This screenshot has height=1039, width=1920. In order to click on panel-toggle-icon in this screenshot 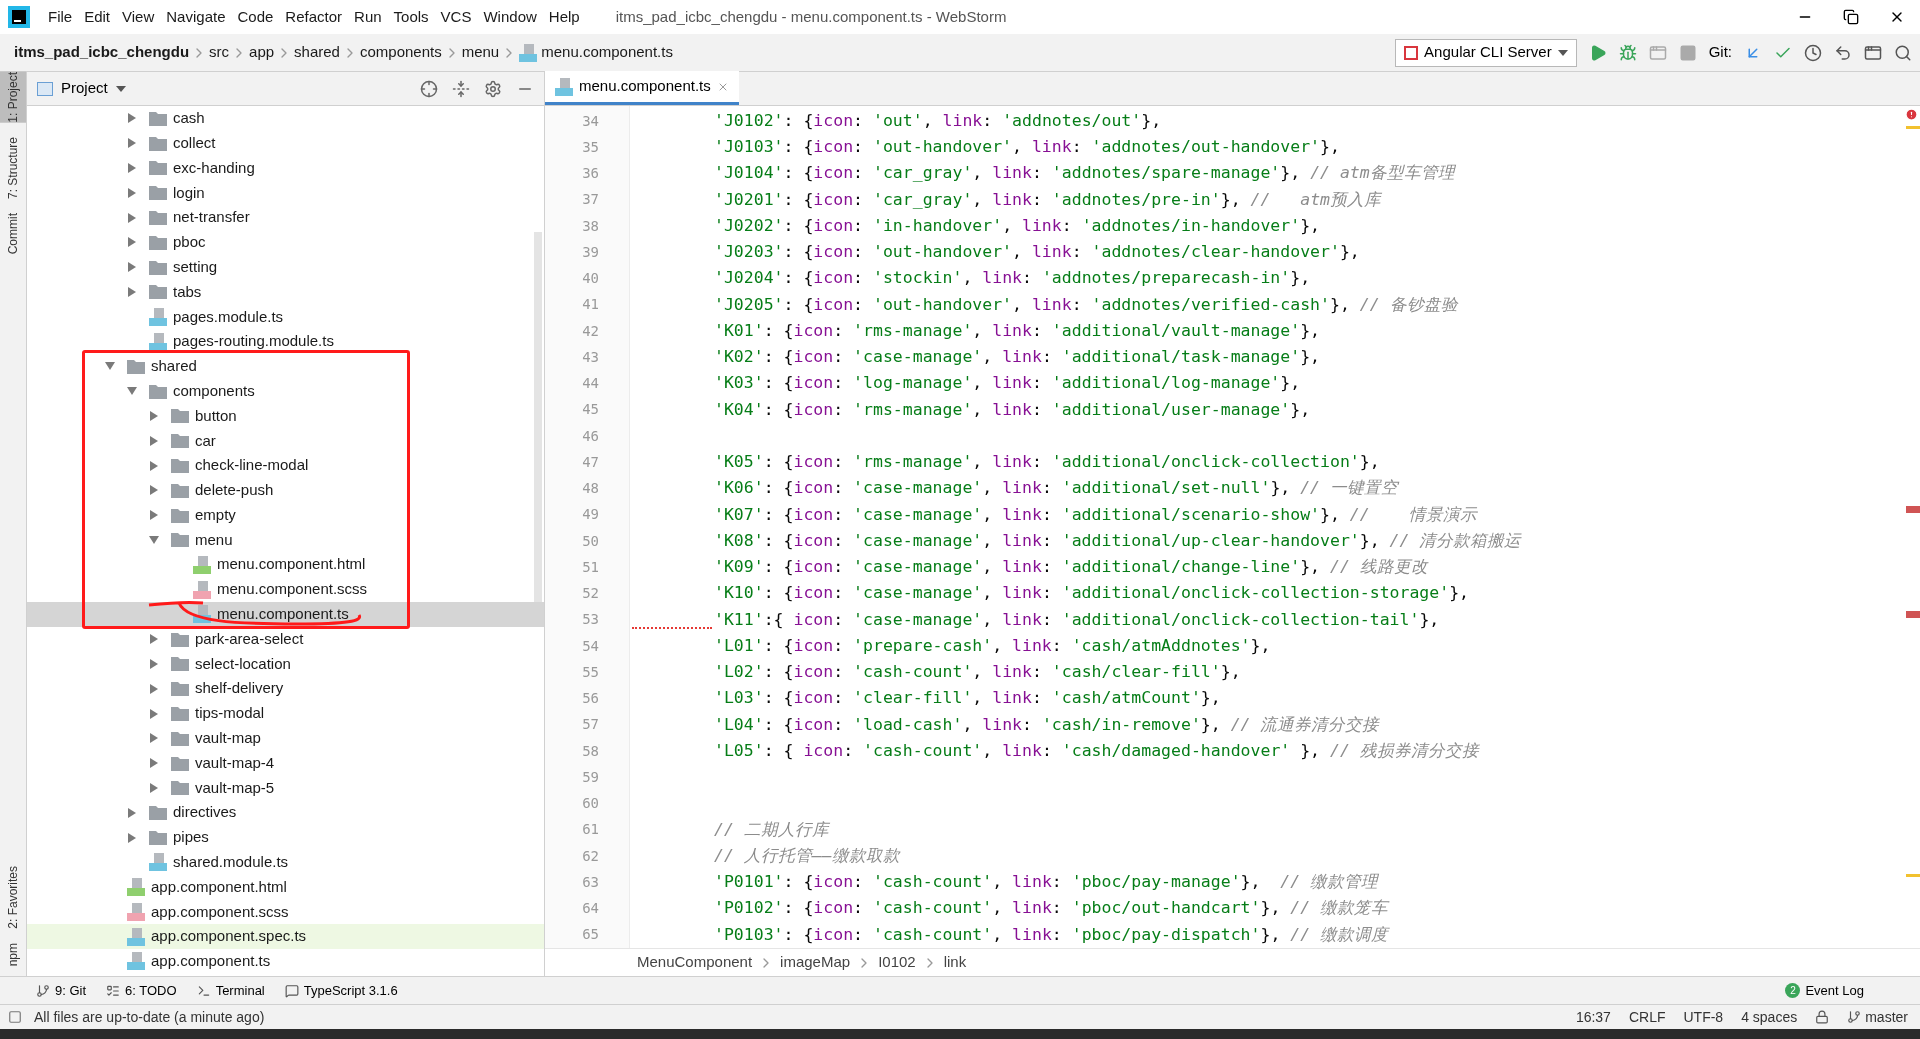, I will do `click(15, 1017)`.